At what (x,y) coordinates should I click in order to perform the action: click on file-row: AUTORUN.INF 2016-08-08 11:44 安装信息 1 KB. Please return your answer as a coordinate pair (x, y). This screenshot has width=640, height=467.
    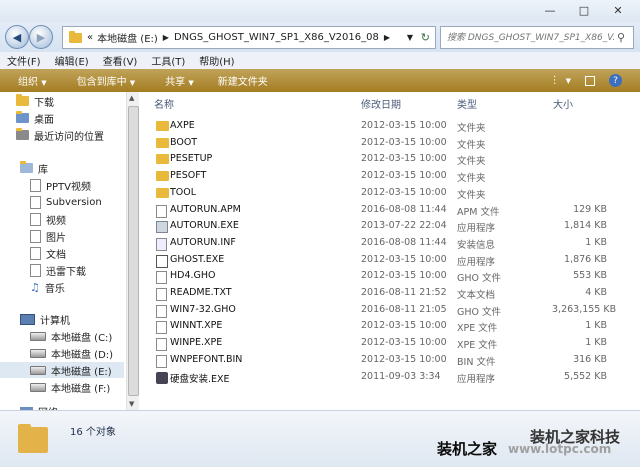
    Looking at the image, I should click on (377, 243).